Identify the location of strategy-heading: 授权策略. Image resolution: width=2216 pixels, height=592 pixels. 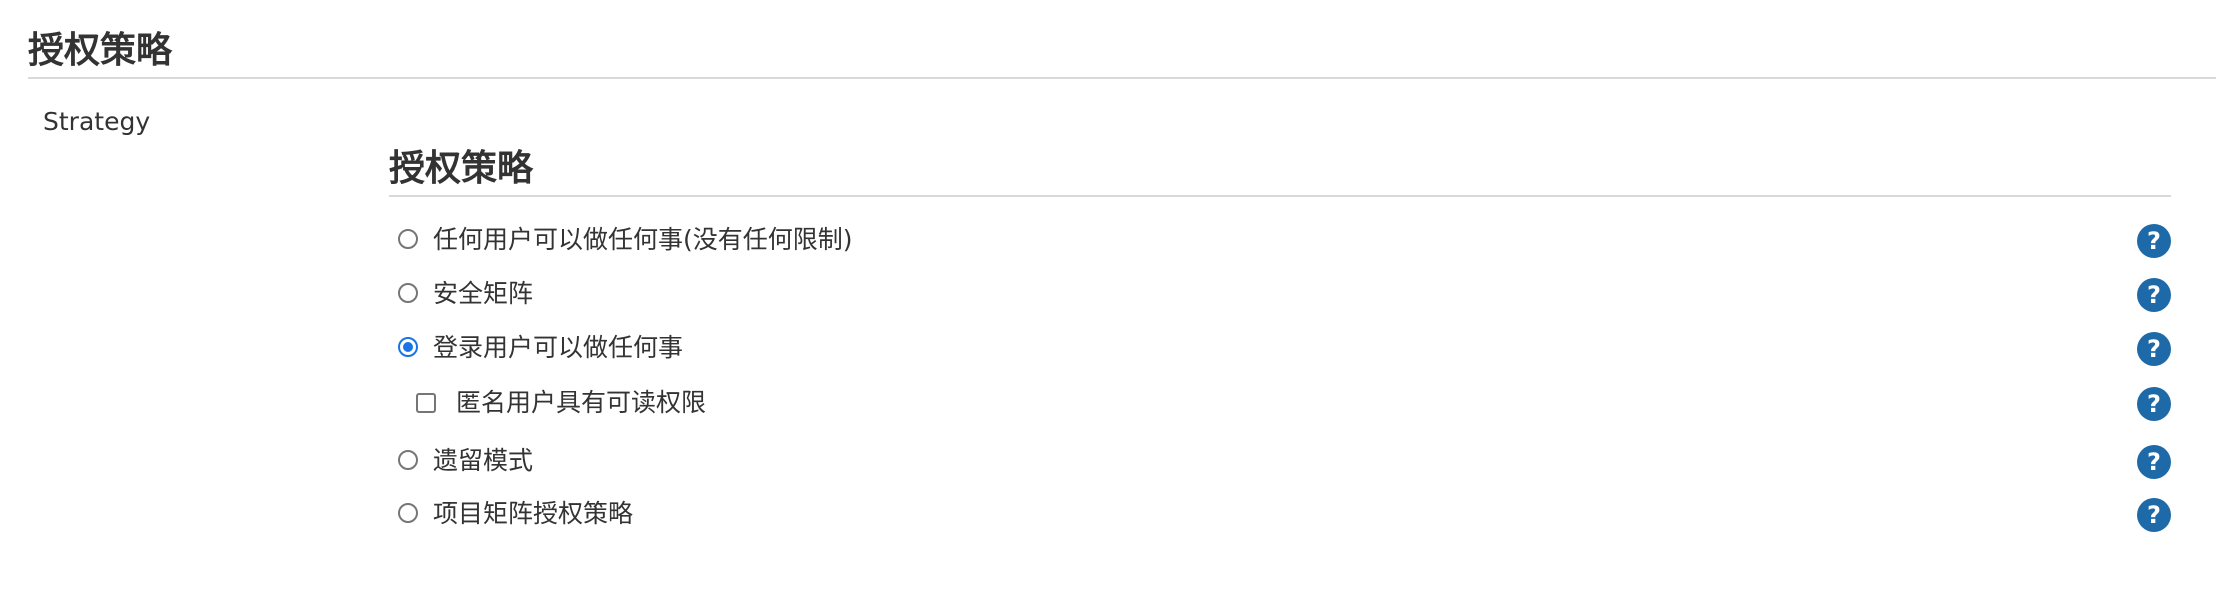
(461, 168).